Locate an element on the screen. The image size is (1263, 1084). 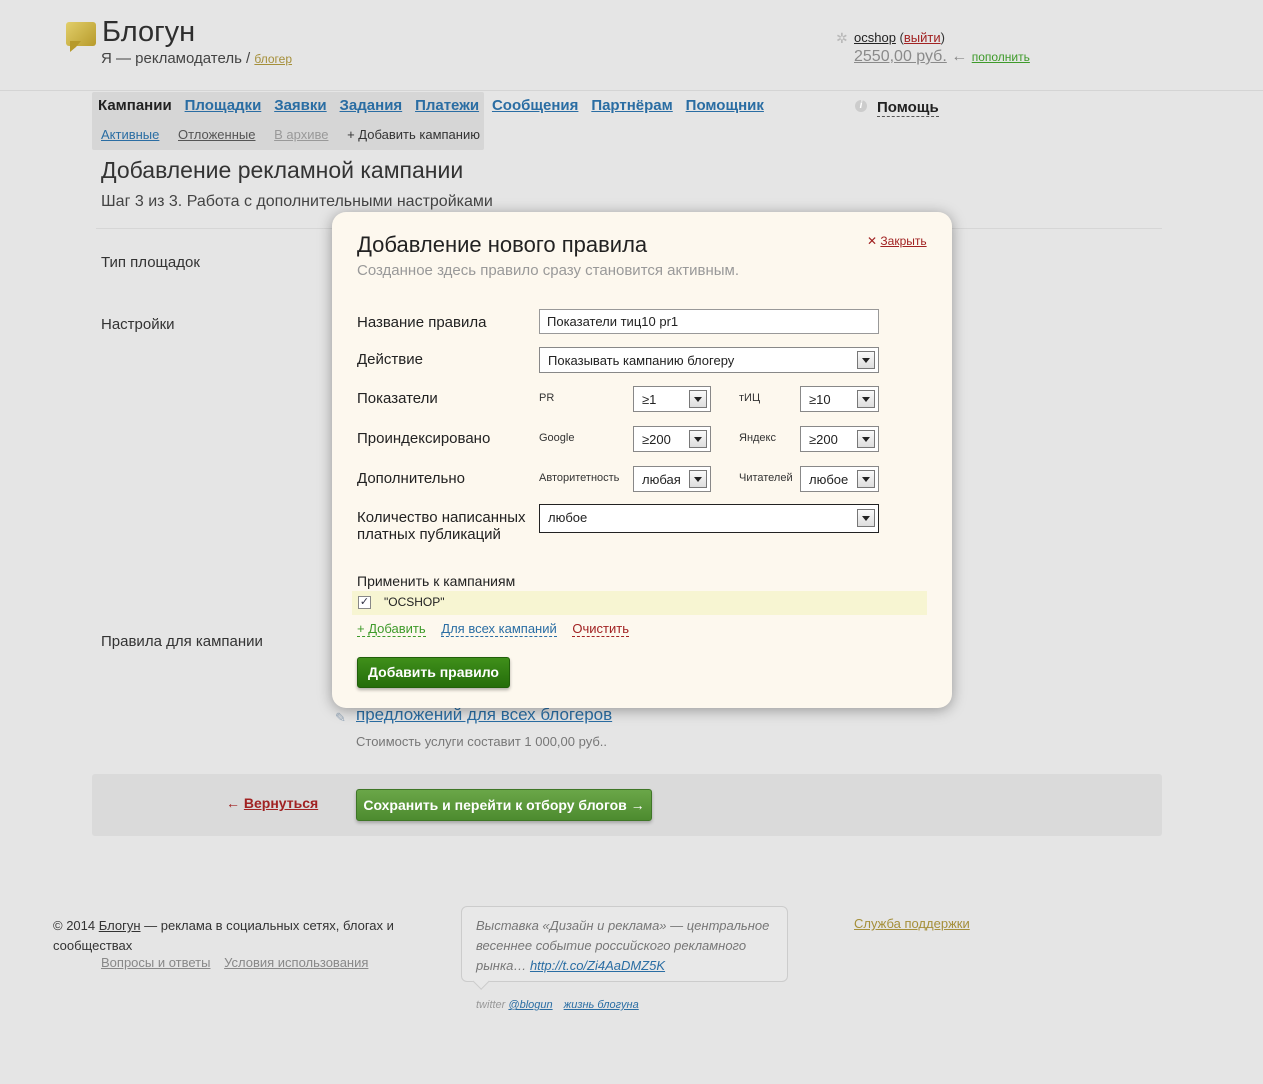
cost-text: Стоимость услуги составит 1 000,00 руб.. is located at coordinates (482, 741).